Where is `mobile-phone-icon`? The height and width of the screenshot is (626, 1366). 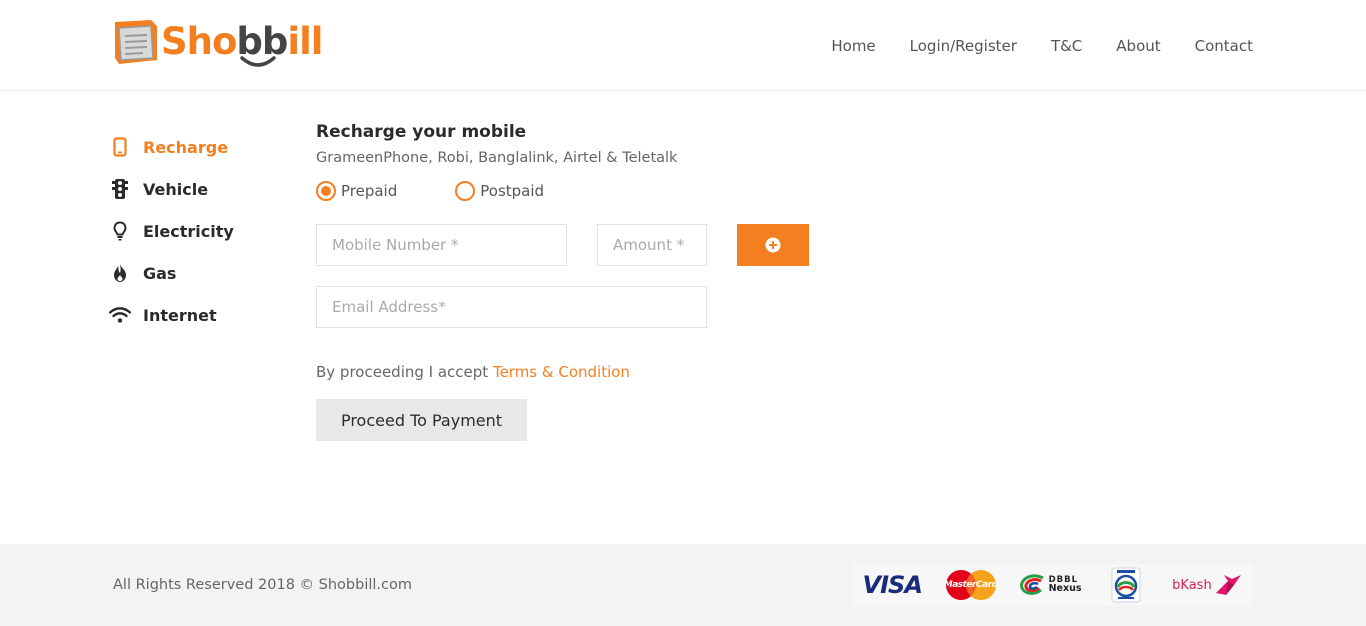
mobile-phone-icon is located at coordinates (120, 147).